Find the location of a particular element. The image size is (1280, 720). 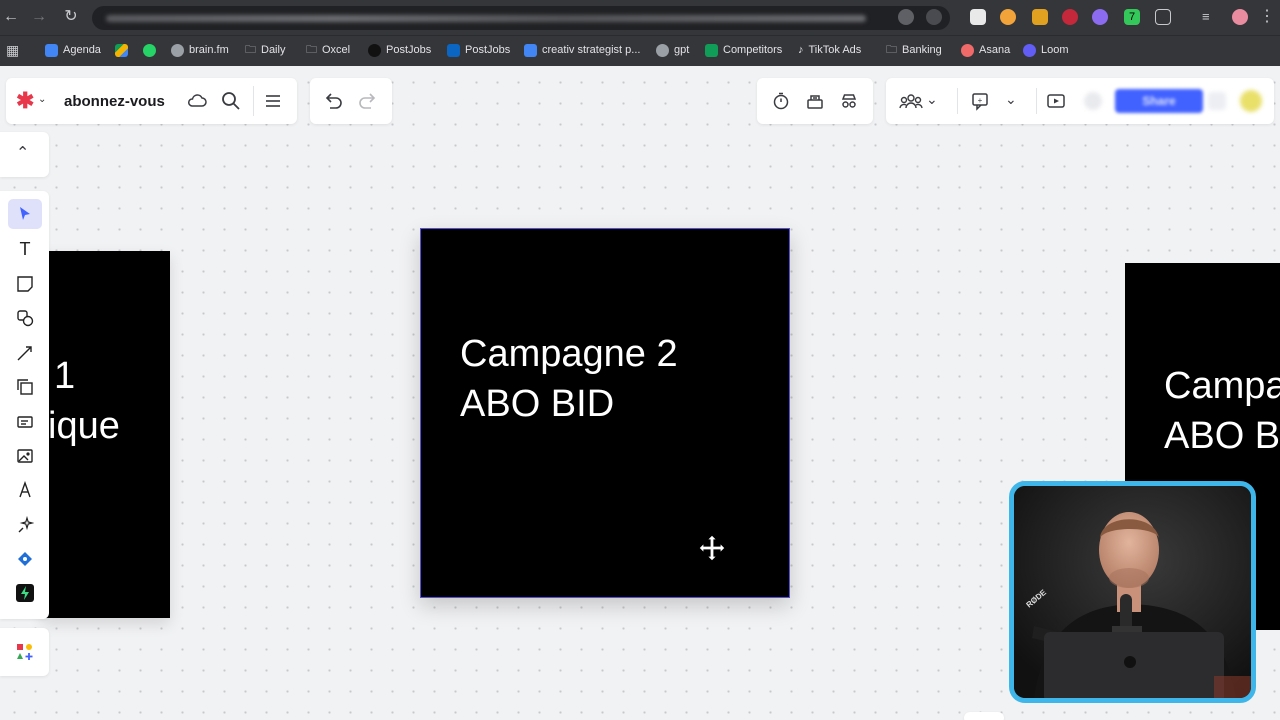

voting-icon is located at coordinates (815, 101).